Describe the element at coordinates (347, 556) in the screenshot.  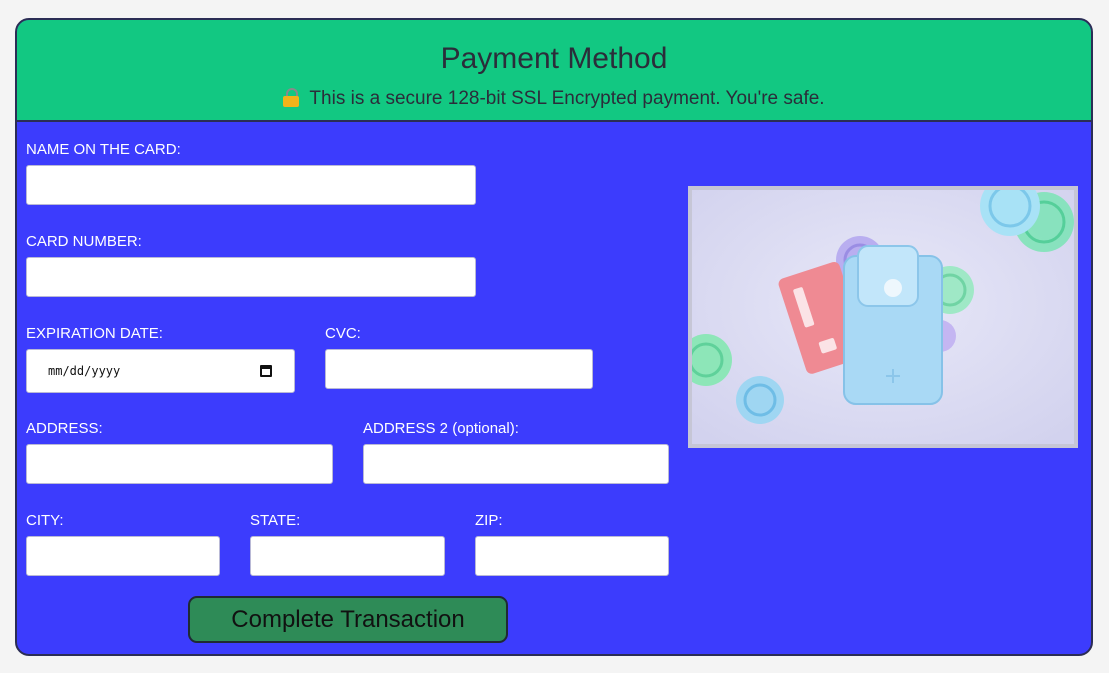
I see `state-input` at that location.